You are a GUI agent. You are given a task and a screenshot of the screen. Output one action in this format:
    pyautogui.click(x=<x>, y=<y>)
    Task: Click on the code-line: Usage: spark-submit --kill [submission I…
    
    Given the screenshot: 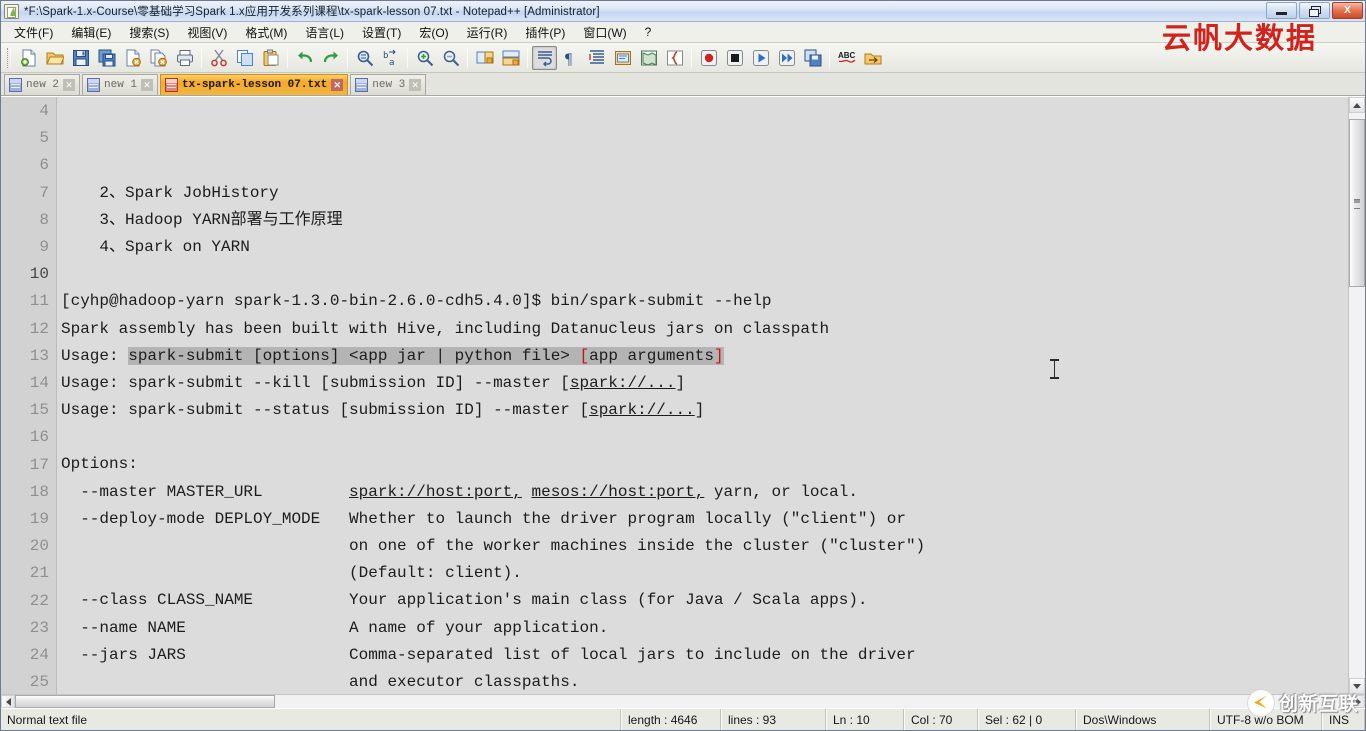 What is the action you would take?
    pyautogui.click(x=704, y=383)
    